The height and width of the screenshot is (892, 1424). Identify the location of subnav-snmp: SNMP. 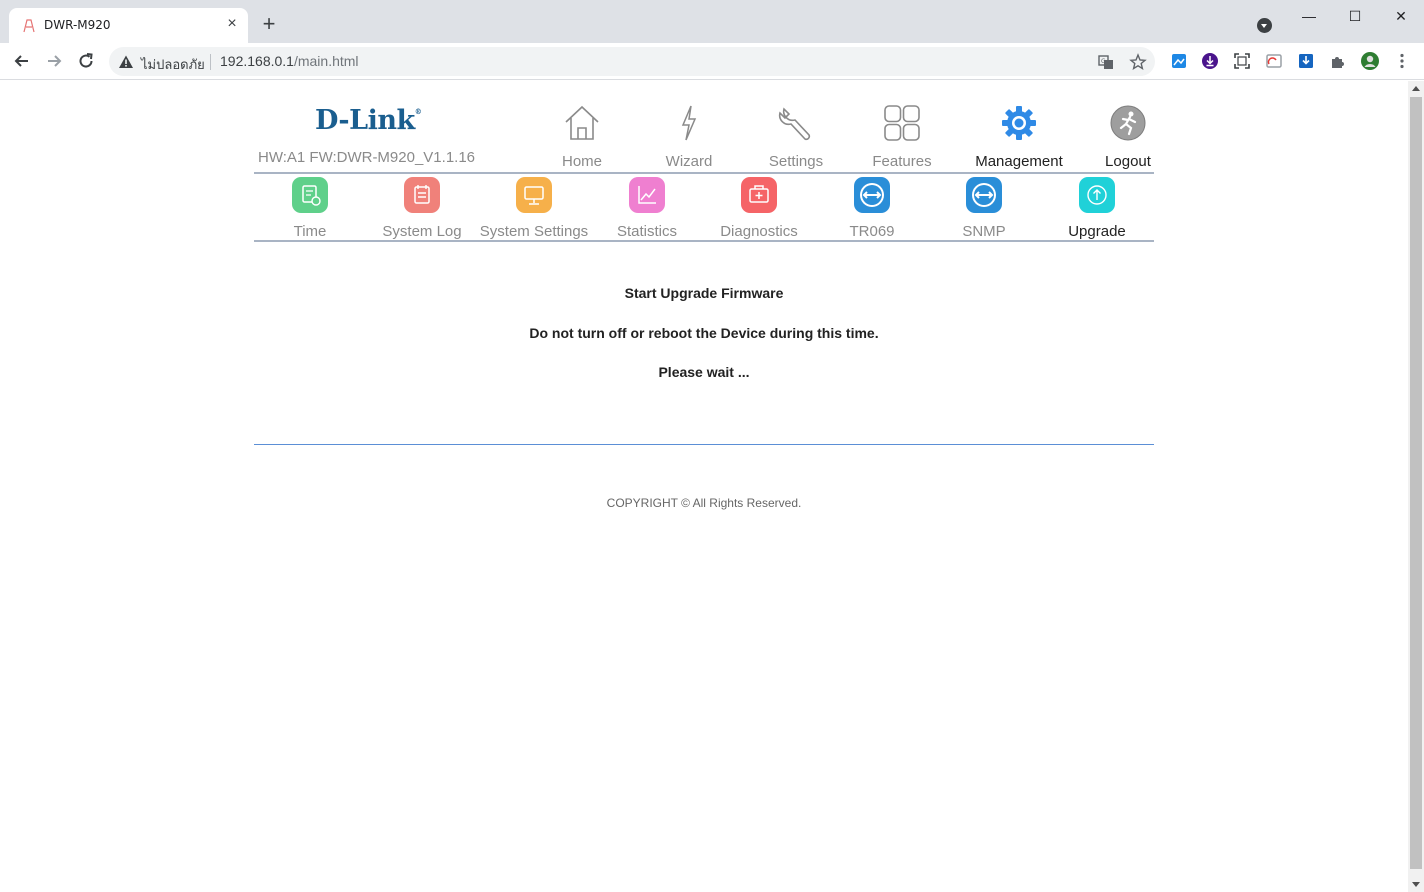
(984, 208).